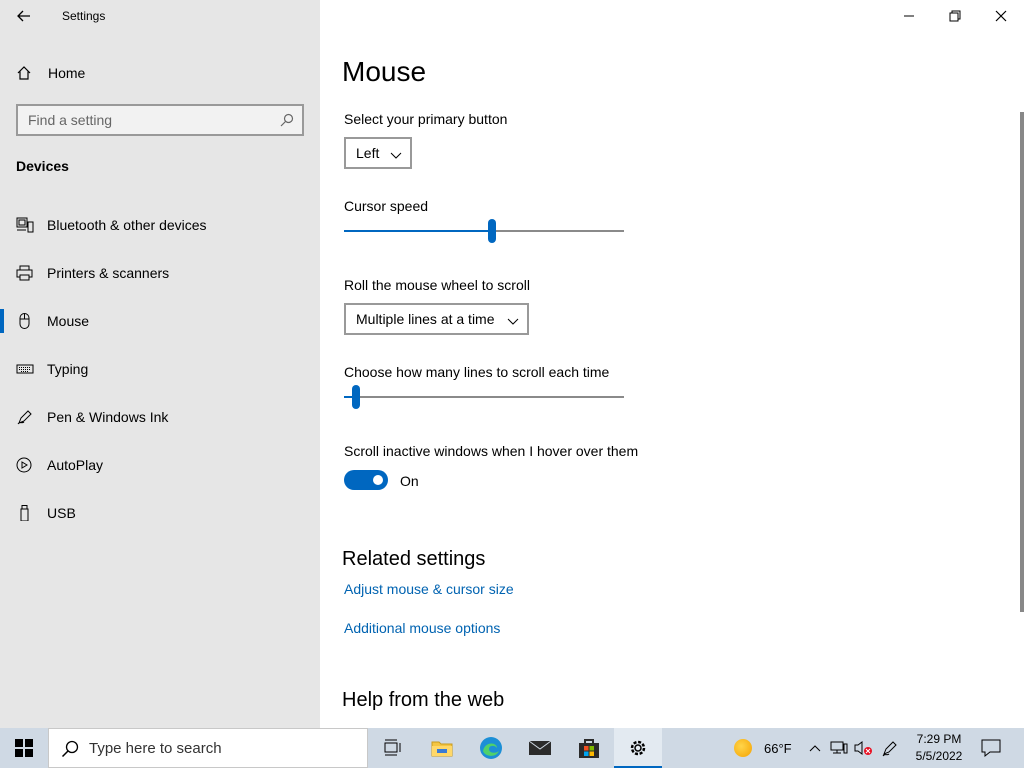 The image size is (1024, 768). What do you see at coordinates (25, 321) in the screenshot?
I see `mouse-icon` at bounding box center [25, 321].